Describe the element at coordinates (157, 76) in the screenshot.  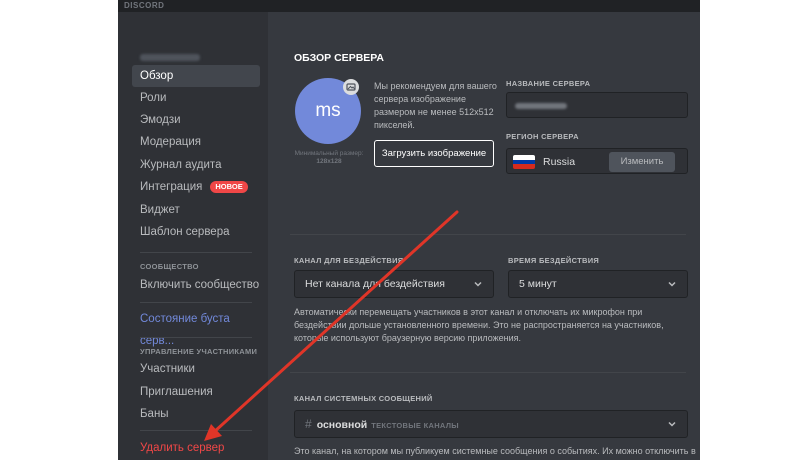
I see `sidebar-item-label: Обзор` at that location.